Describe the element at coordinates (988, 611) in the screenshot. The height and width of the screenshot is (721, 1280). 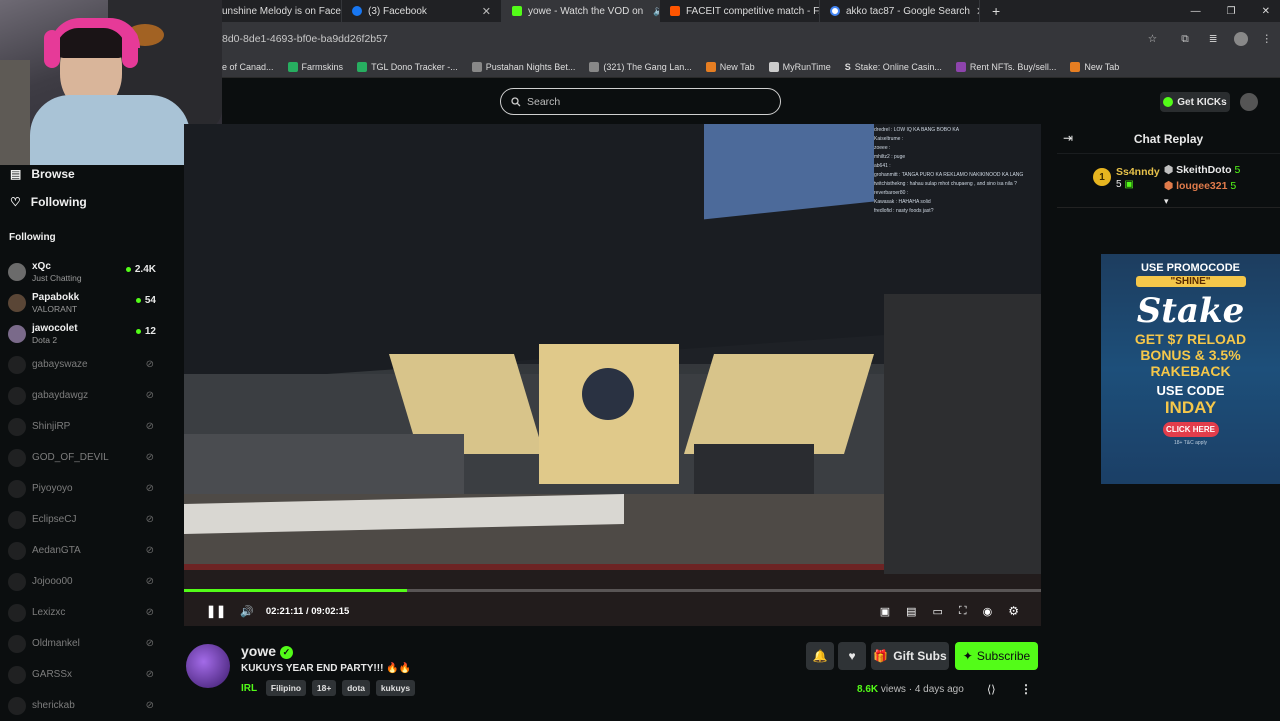
I see `speed-icon: ◉` at that location.